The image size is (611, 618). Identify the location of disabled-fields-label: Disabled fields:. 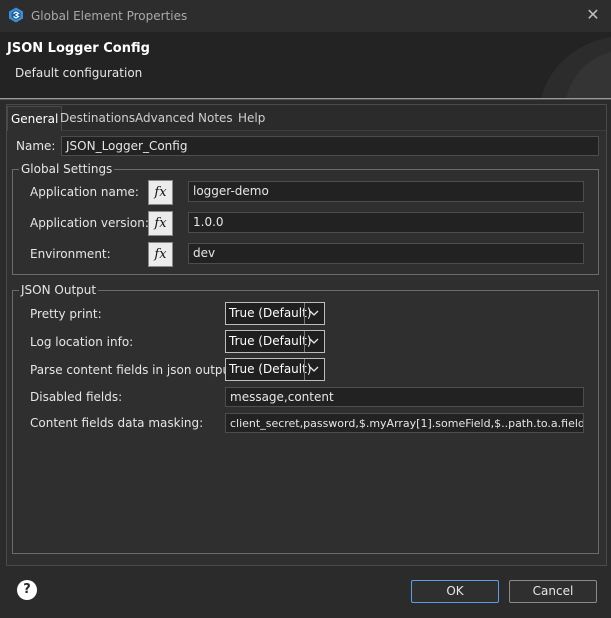
(76, 397).